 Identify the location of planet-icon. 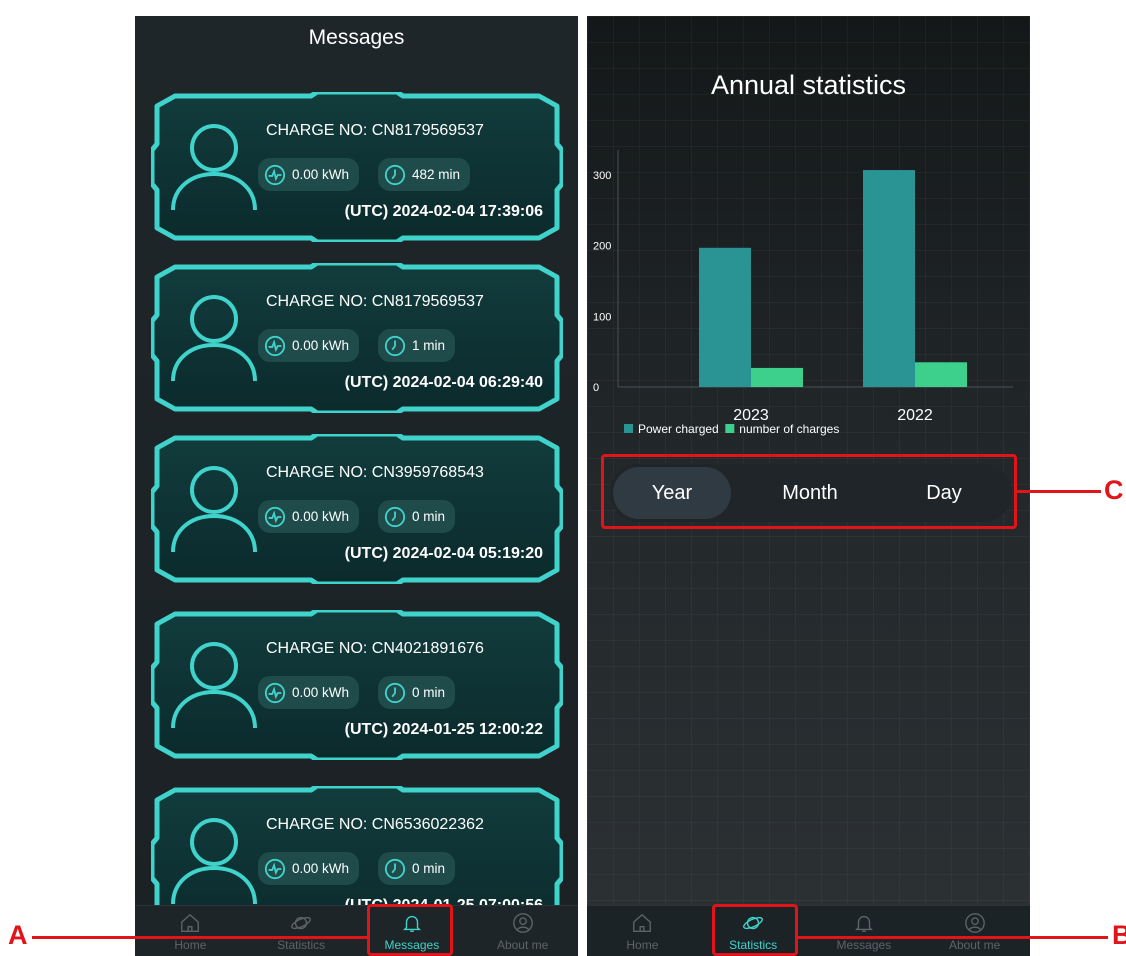
(301, 923).